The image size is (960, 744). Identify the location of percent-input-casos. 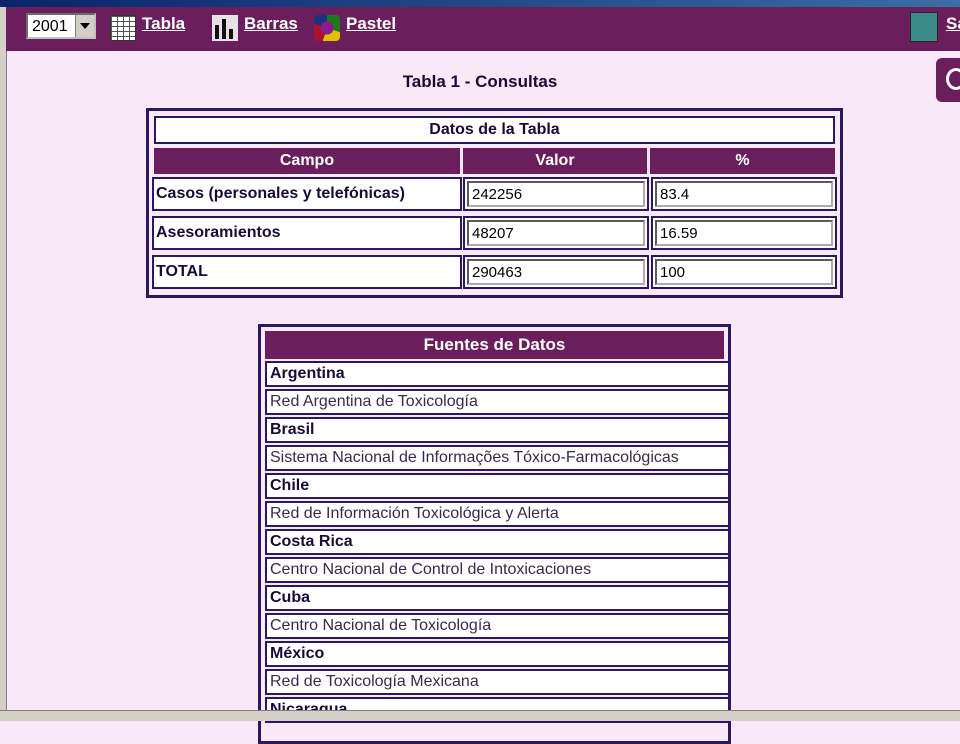
(744, 194).